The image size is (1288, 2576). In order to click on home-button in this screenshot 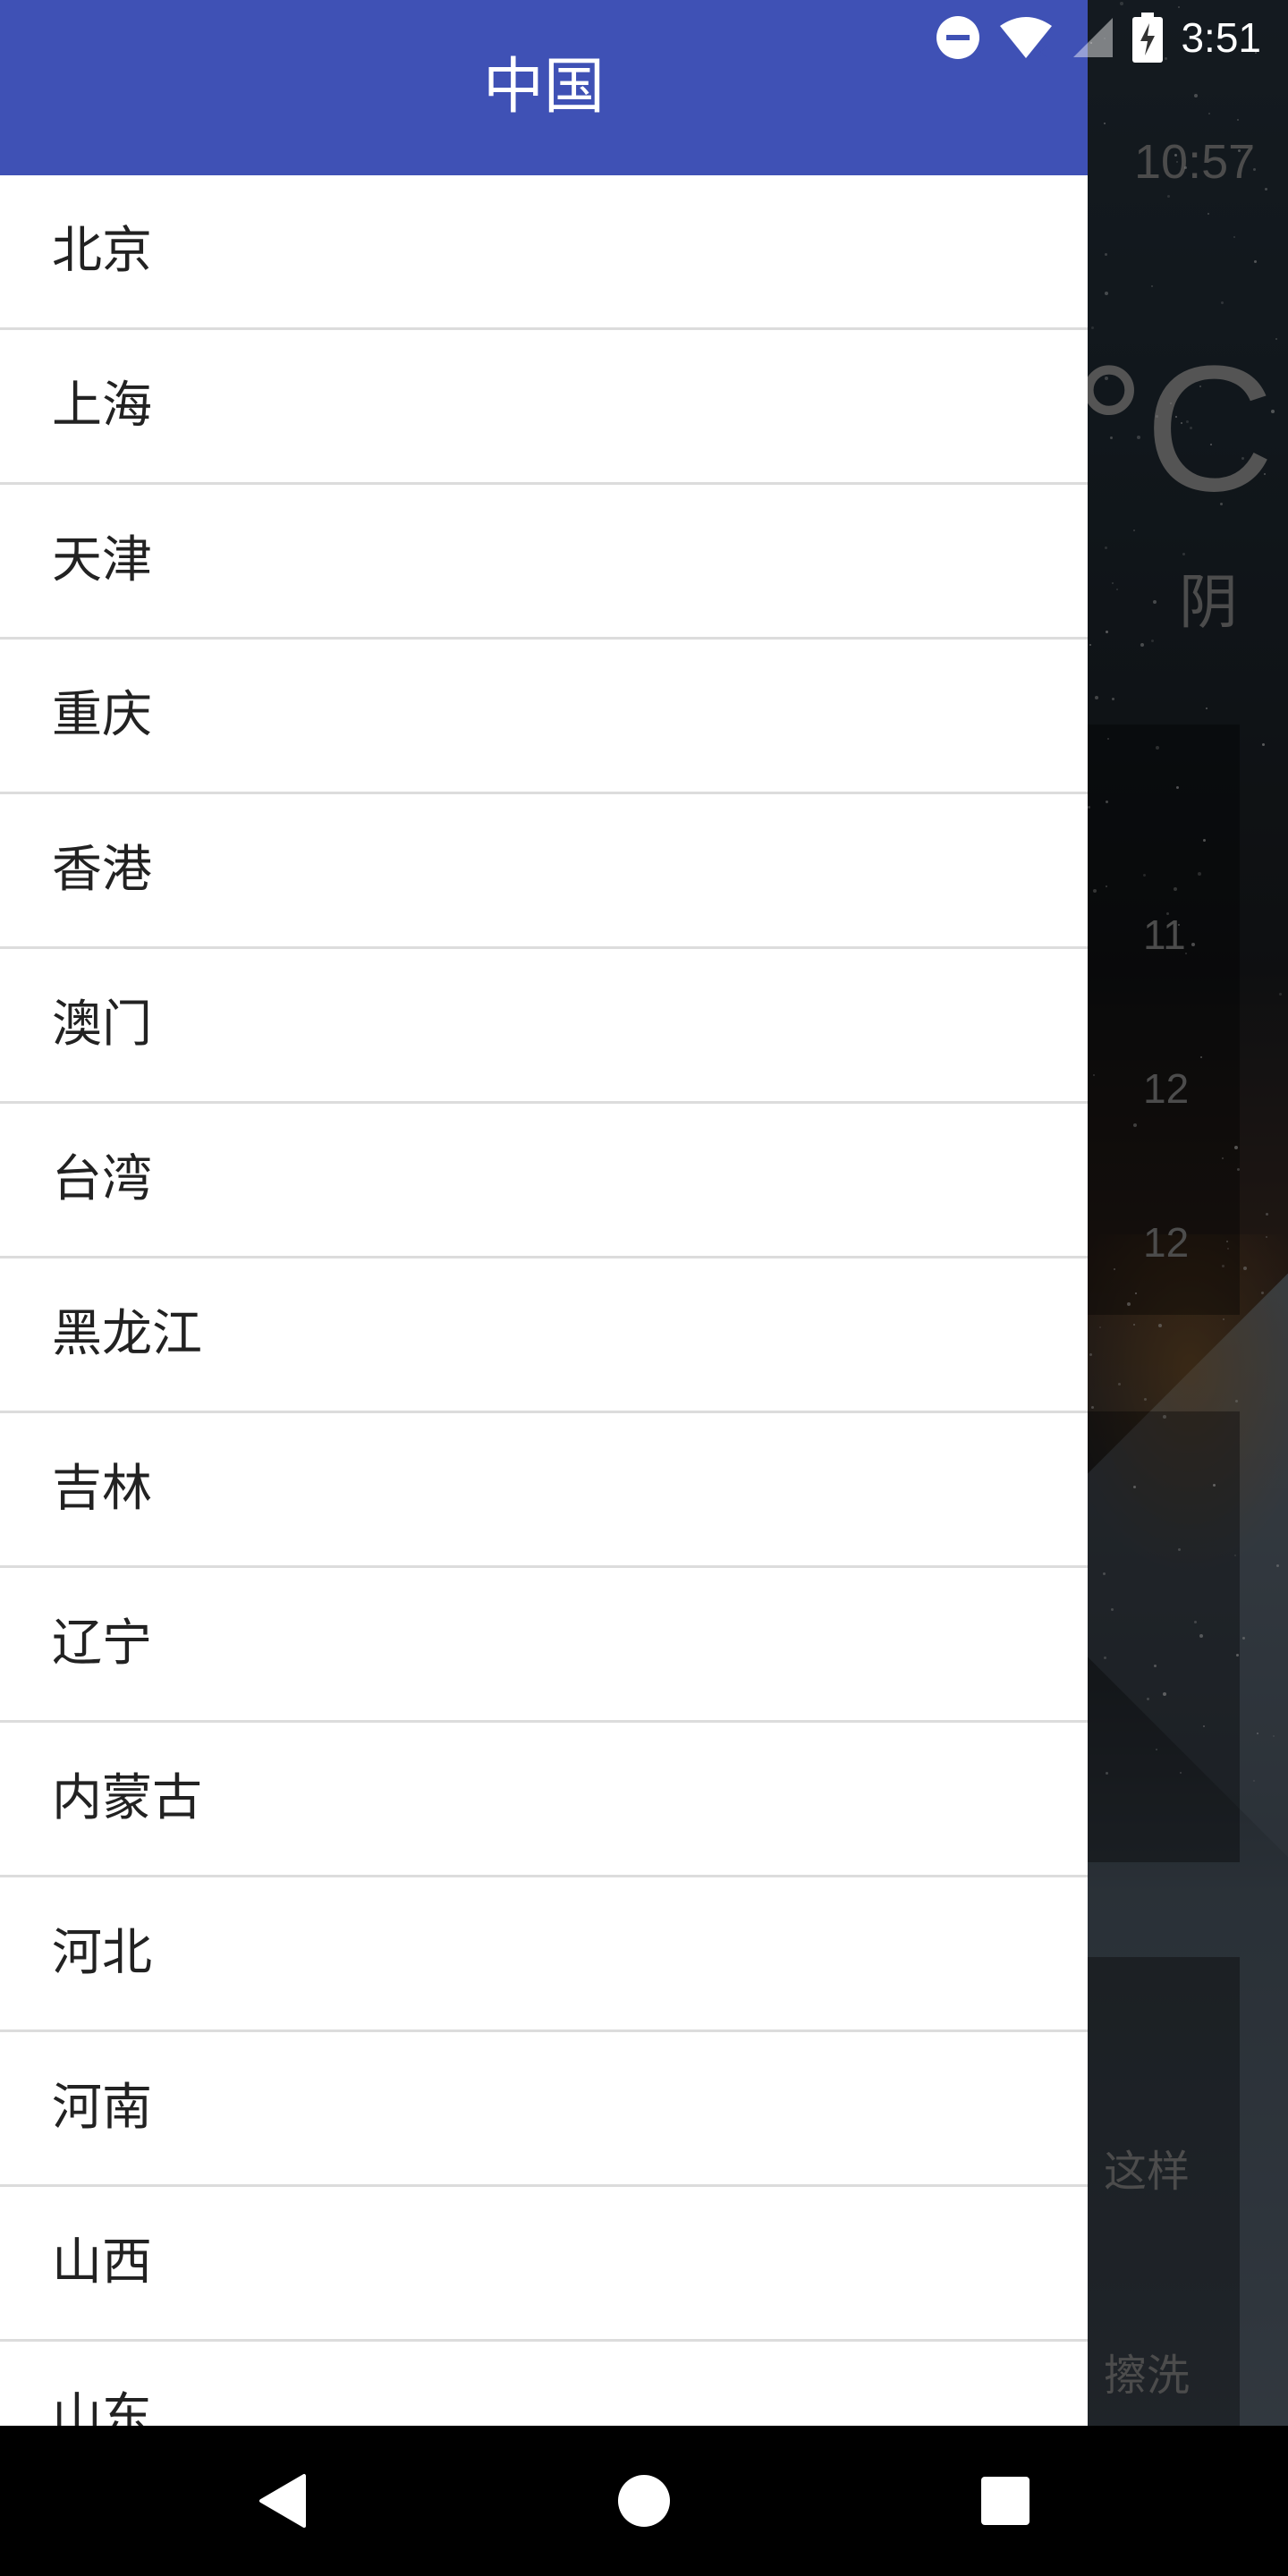, I will do `click(644, 2501)`.